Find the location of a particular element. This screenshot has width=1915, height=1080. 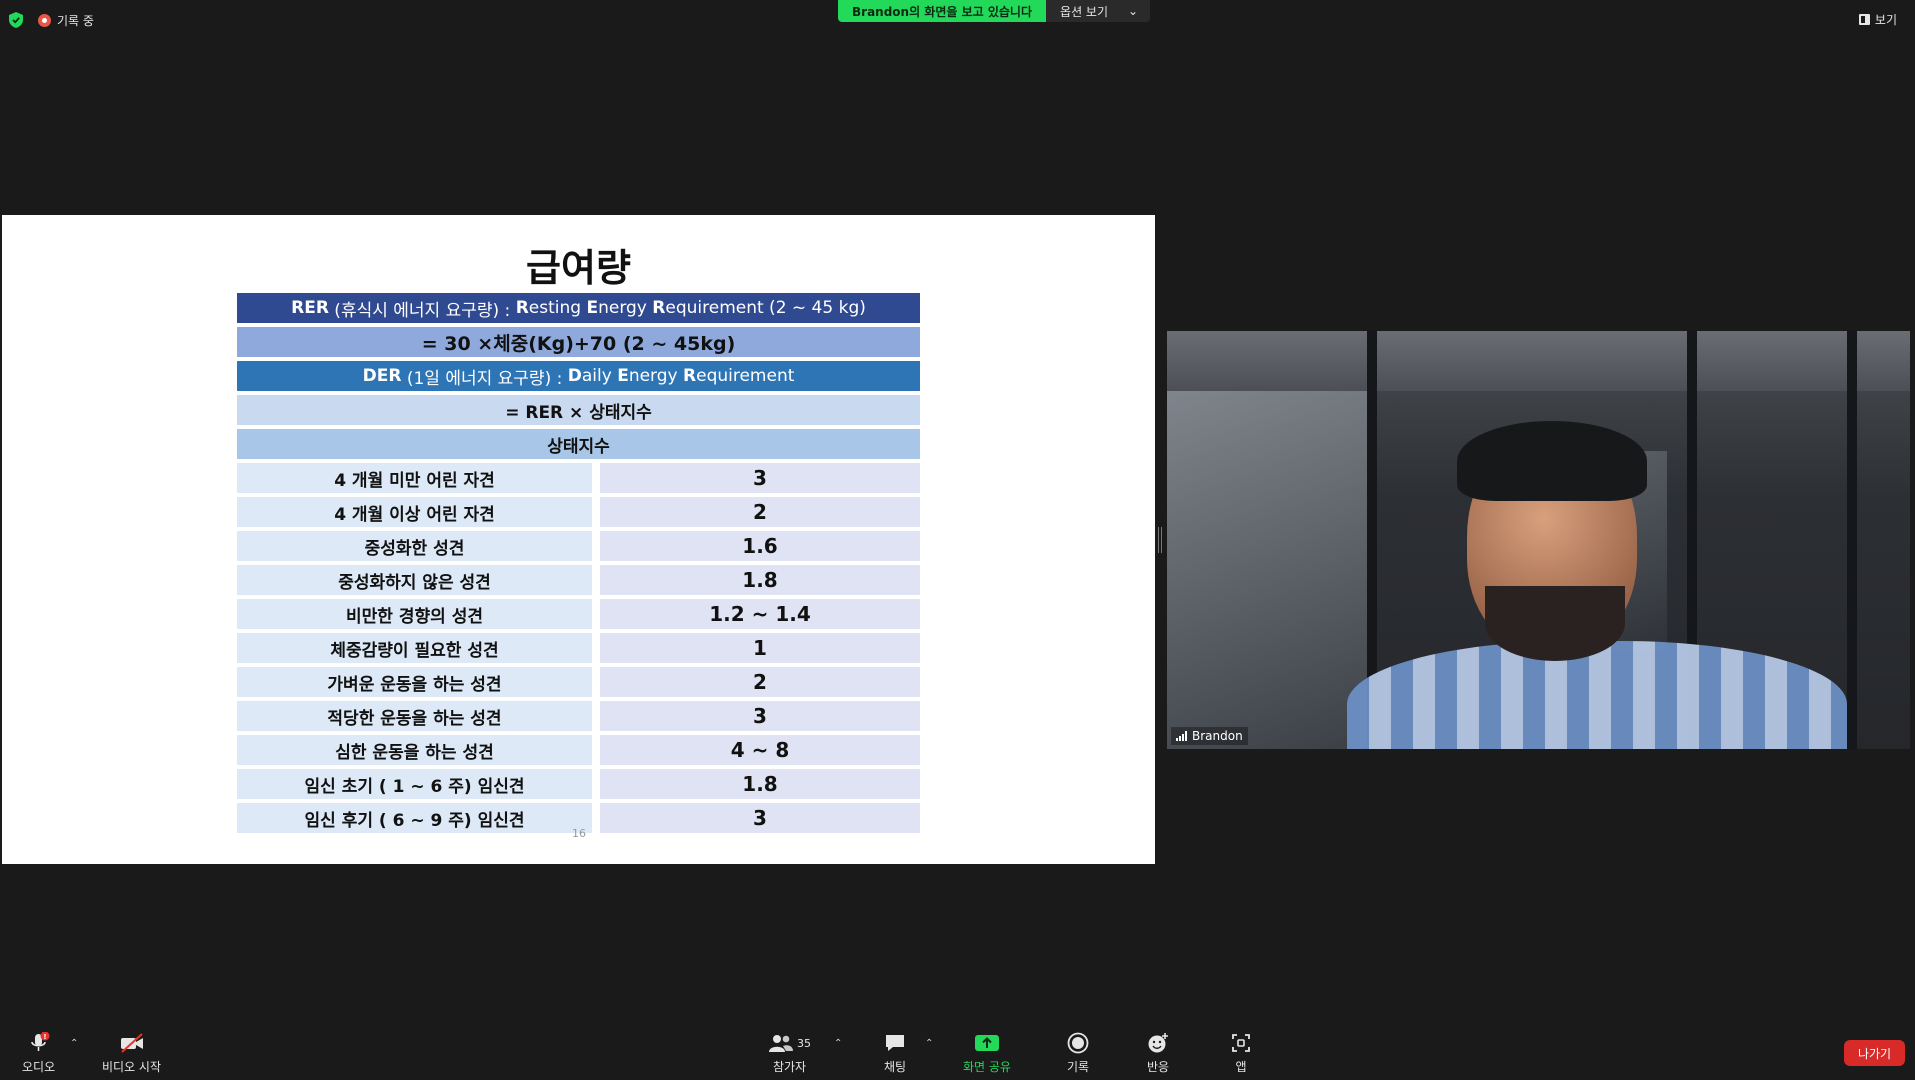

row-label: 비만한 경향의 성견 is located at coordinates (414, 614).